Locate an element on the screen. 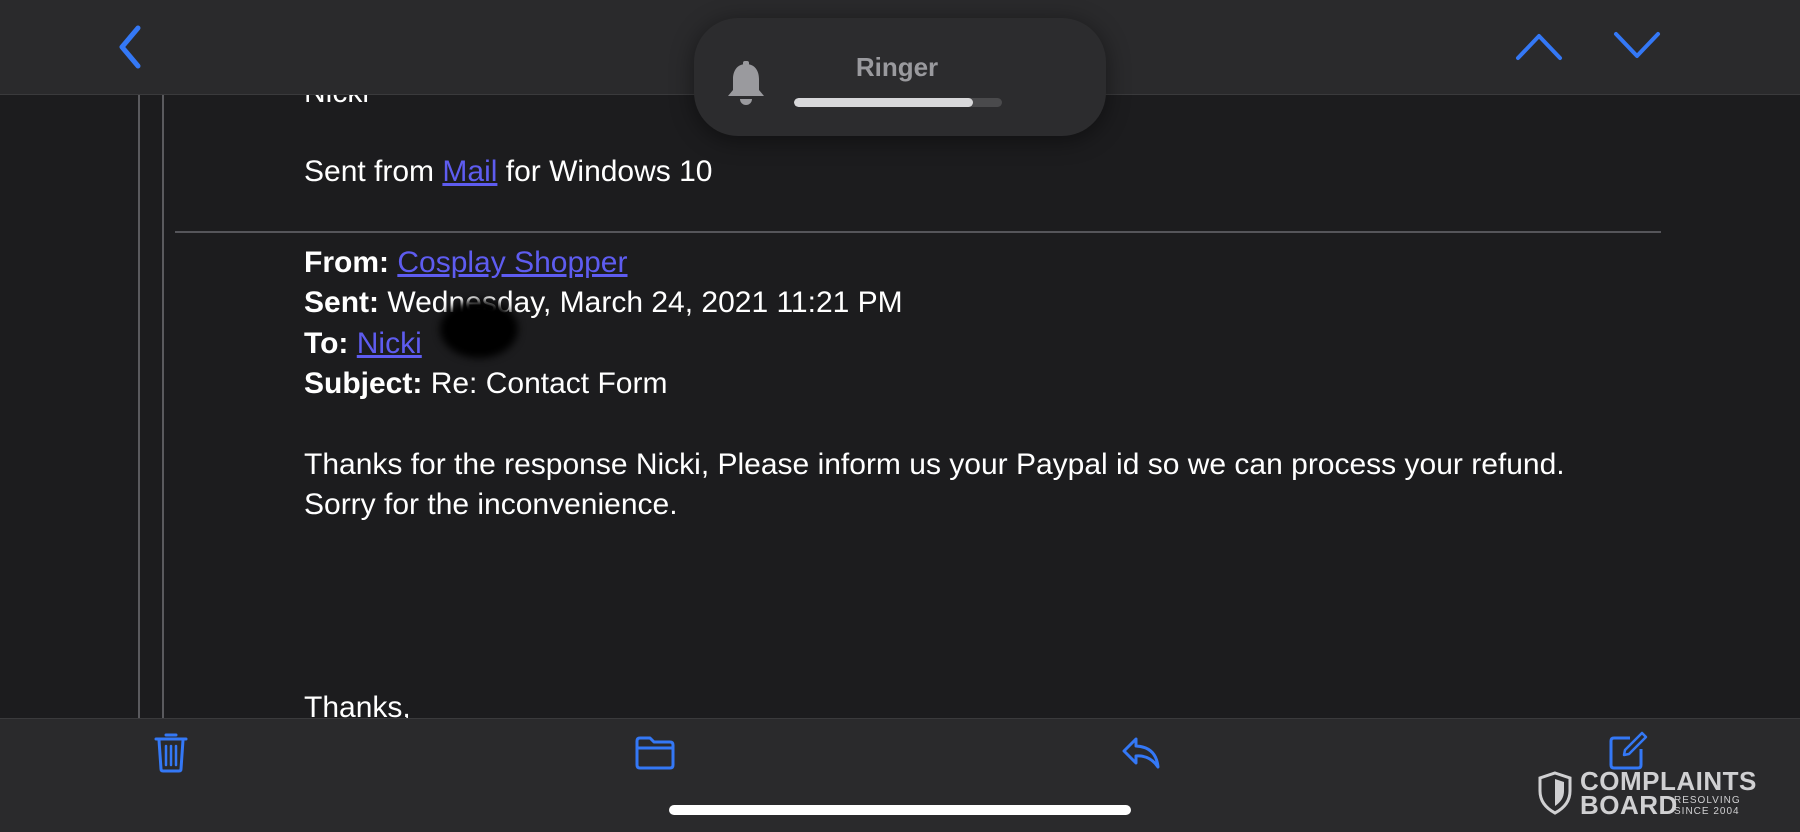 The height and width of the screenshot is (832, 1800). delete-button is located at coordinates (171, 752).